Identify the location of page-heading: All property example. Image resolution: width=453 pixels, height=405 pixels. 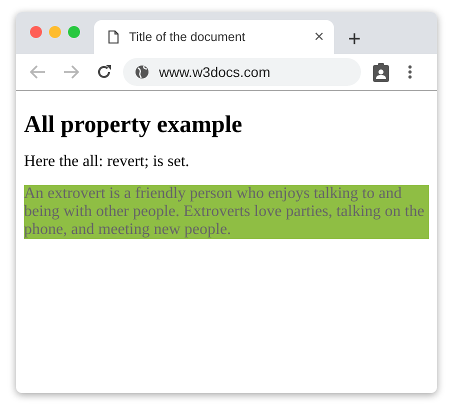
(134, 125).